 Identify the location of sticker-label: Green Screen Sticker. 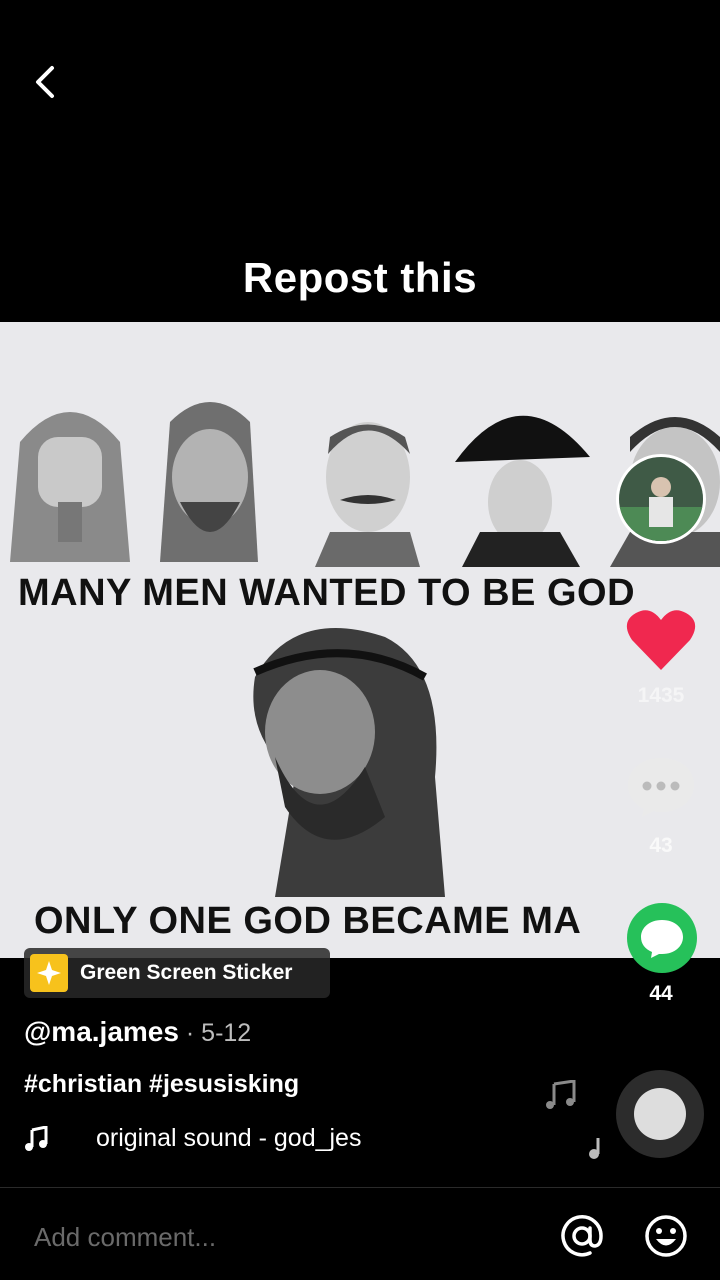
(186, 972).